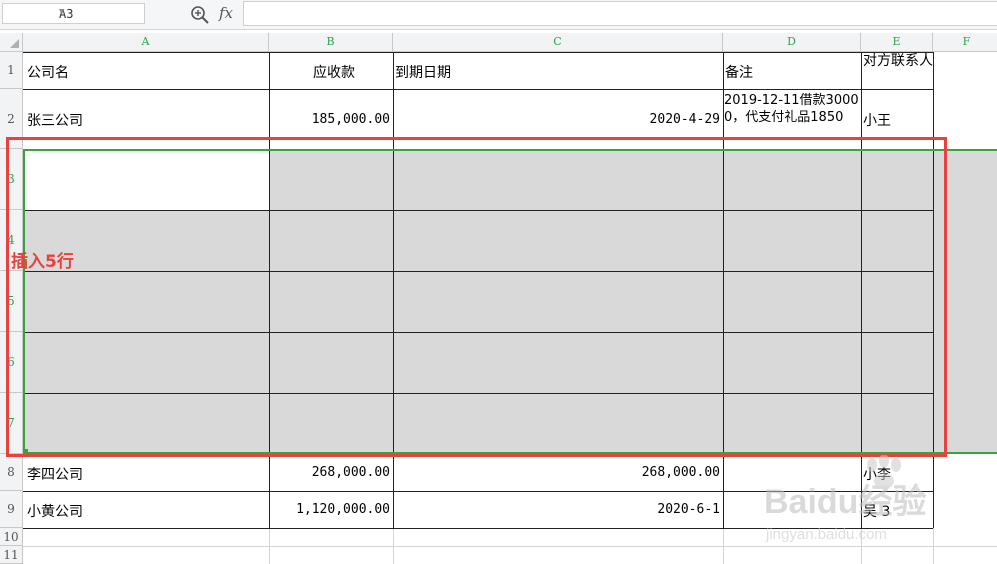  What do you see at coordinates (11, 537) in the screenshot?
I see `row-header-10: 10` at bounding box center [11, 537].